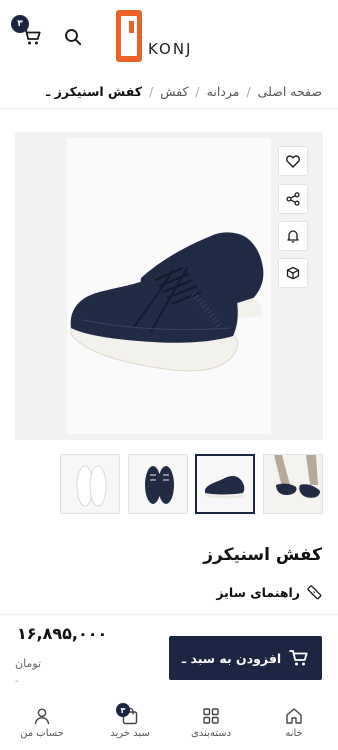 The height and width of the screenshot is (750, 338). I want to click on search-button, so click(73, 37).